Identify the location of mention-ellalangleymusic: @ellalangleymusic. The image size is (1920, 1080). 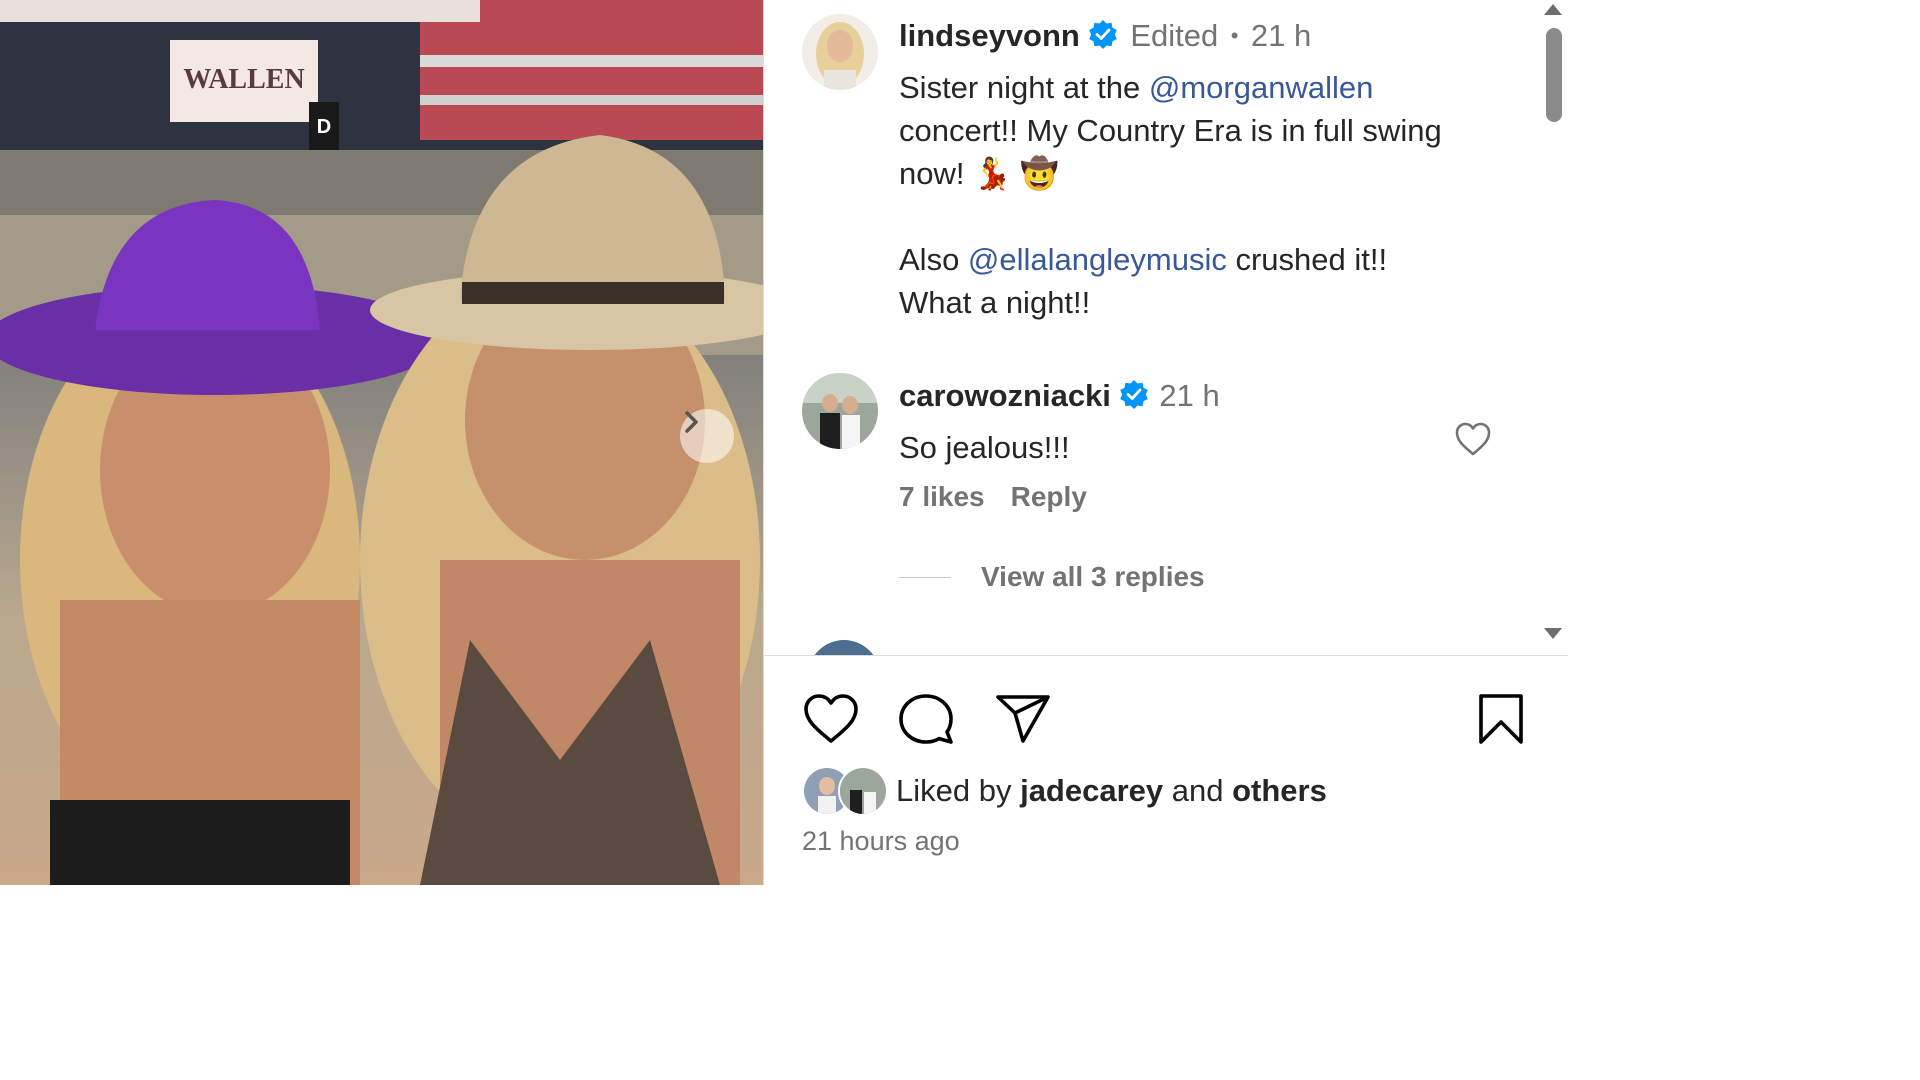
(1097, 259).